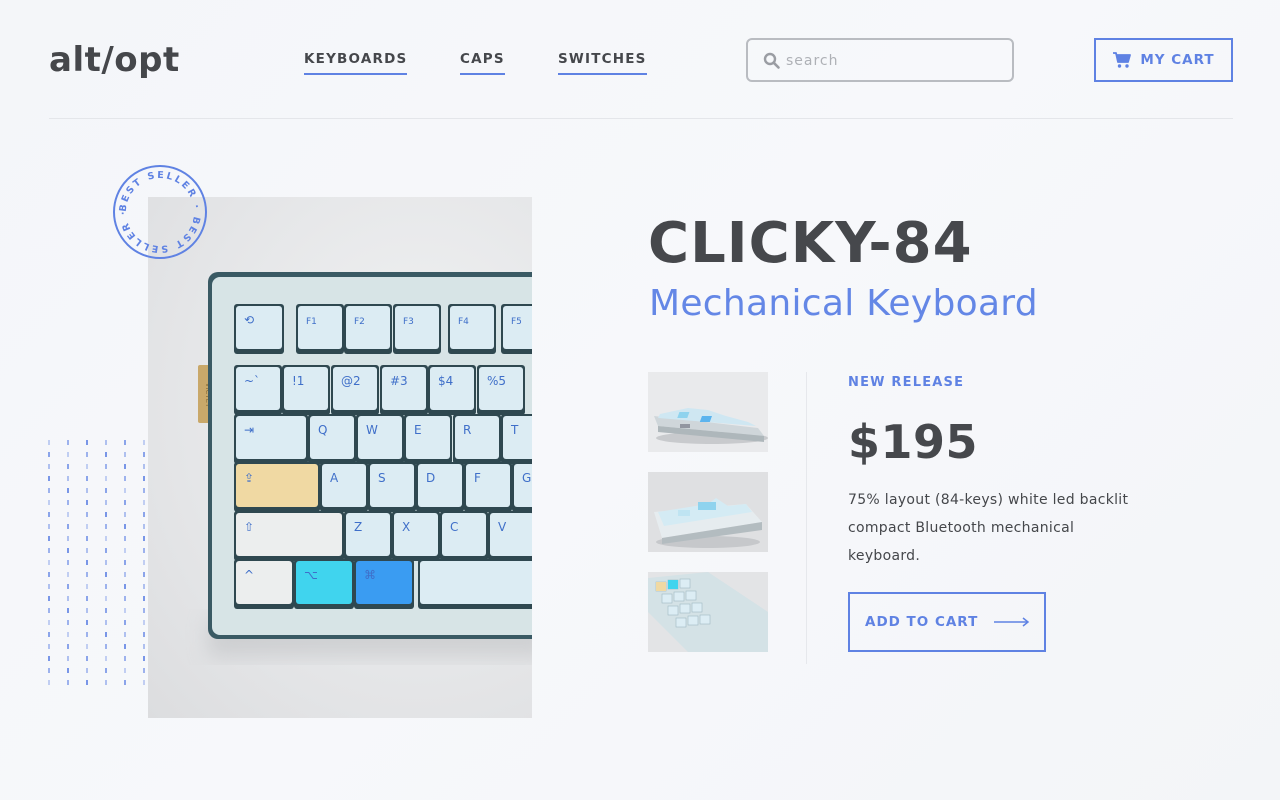 The height and width of the screenshot is (800, 1280). What do you see at coordinates (906, 382) in the screenshot?
I see `release-tag: NEW RELEASE` at bounding box center [906, 382].